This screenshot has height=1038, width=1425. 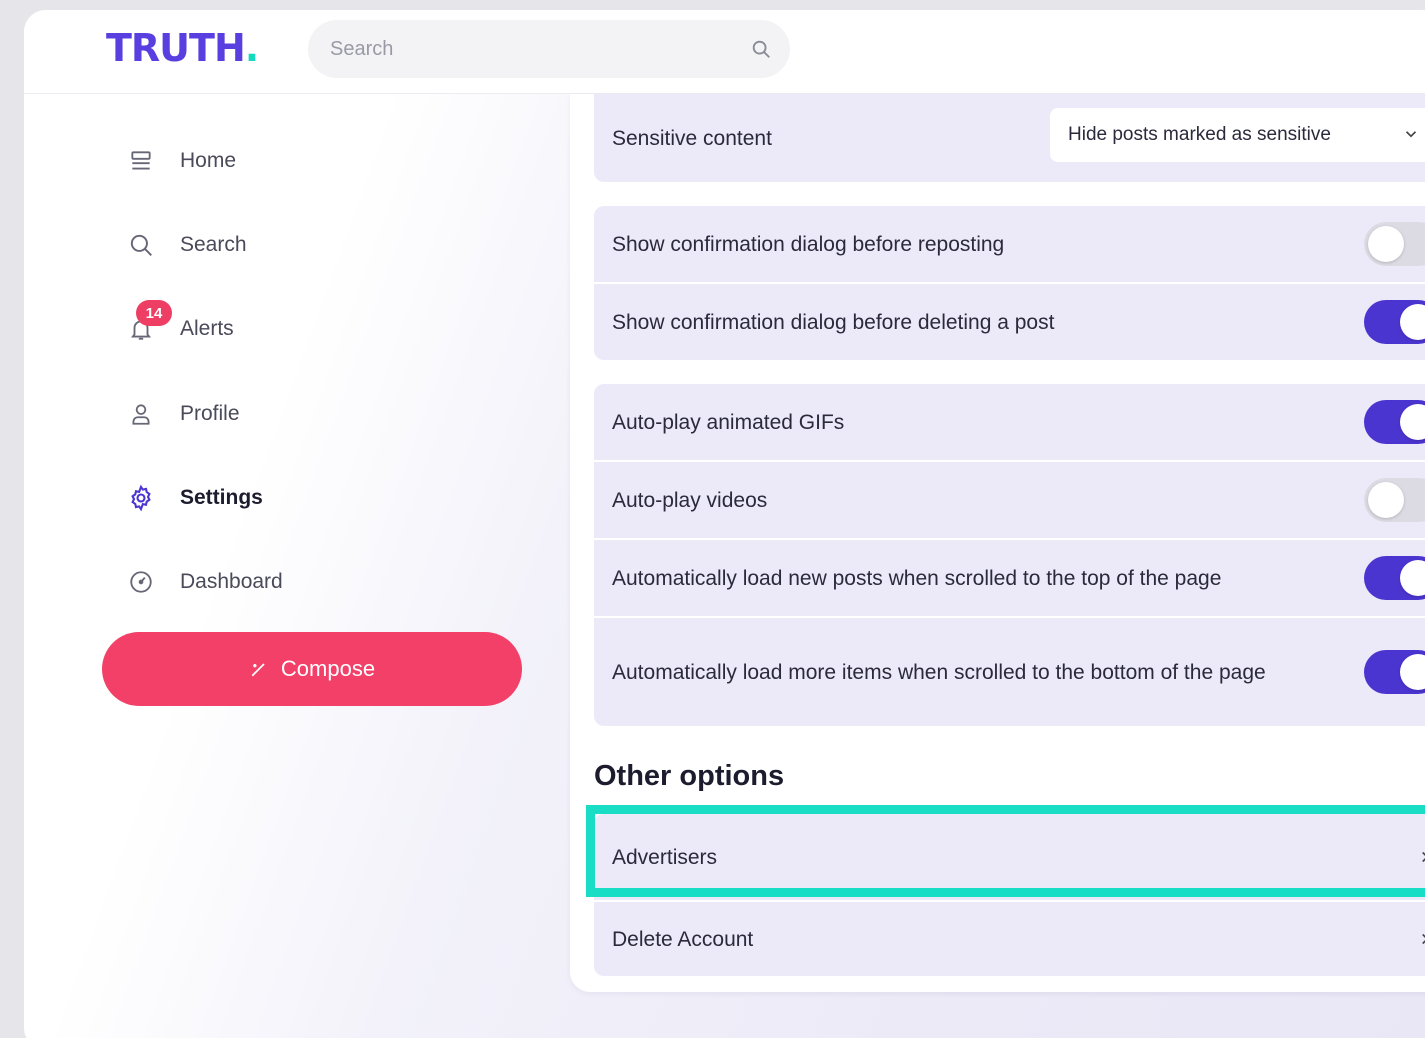 What do you see at coordinates (274, 414) in the screenshot?
I see `sidebar-item-profile: Profile` at bounding box center [274, 414].